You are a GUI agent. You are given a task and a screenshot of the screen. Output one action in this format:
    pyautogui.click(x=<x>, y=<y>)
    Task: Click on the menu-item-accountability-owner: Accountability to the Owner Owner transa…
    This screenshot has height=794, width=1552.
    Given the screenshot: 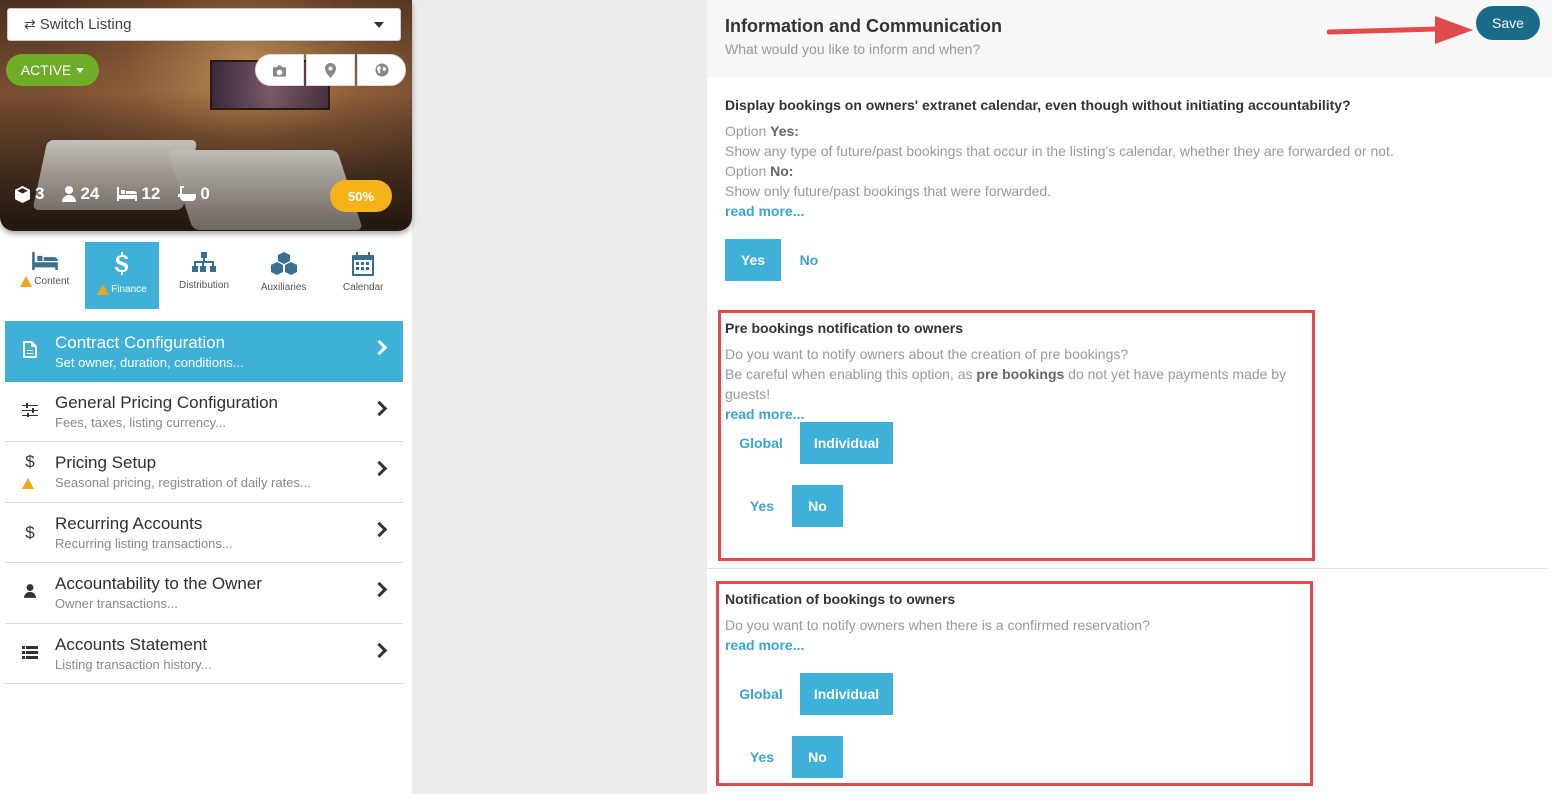 What is the action you would take?
    pyautogui.click(x=204, y=593)
    